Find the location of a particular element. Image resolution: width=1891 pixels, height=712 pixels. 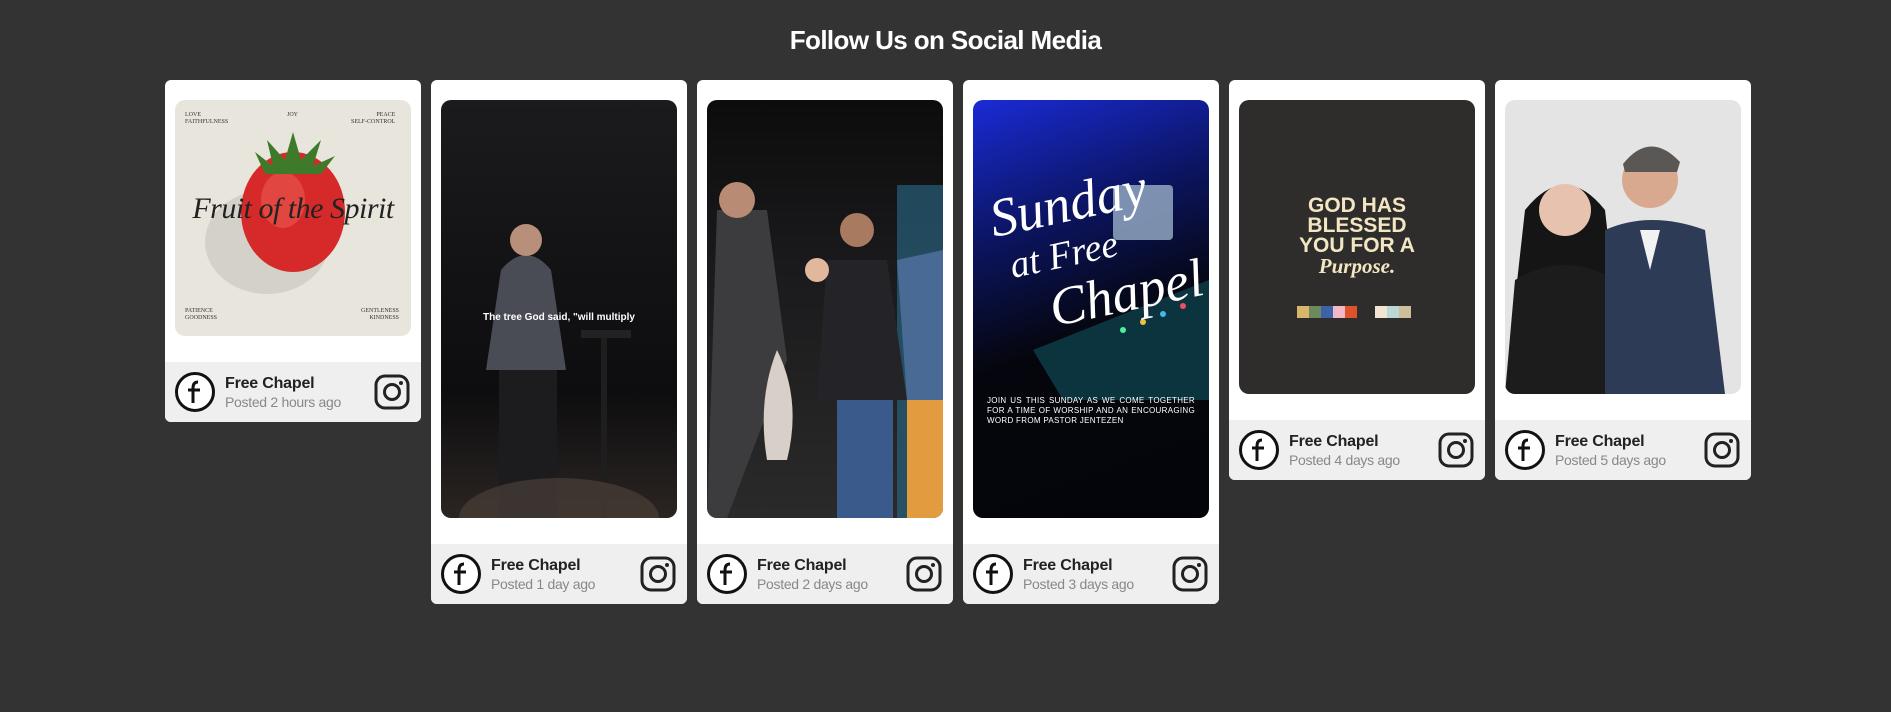

color-swatches-right is located at coordinates (1393, 312).